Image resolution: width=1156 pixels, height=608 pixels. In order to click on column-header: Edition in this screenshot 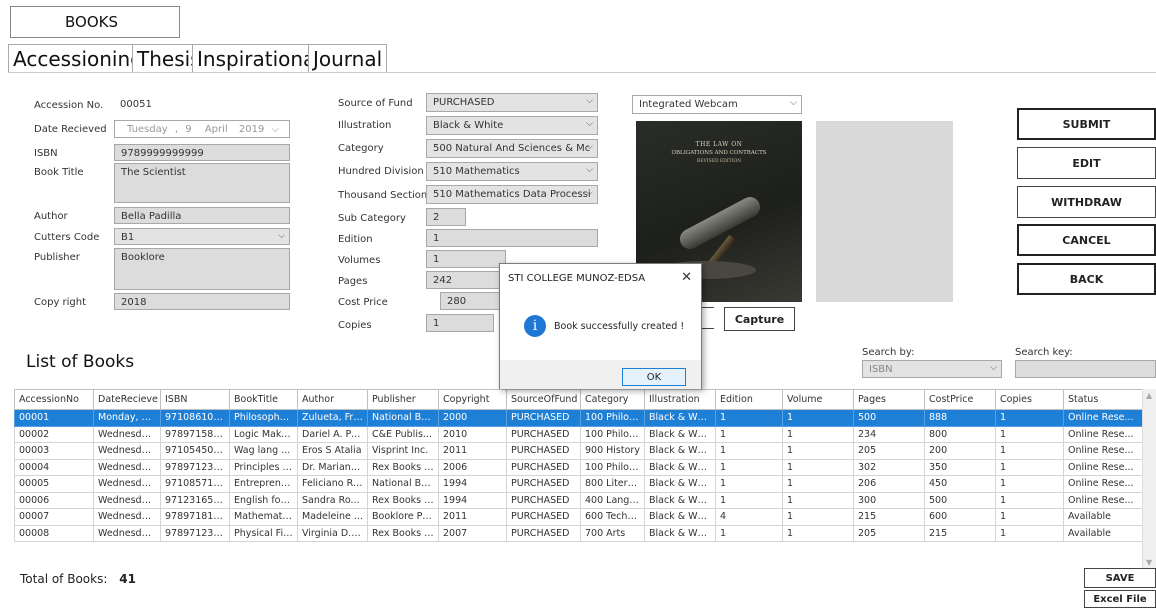, I will do `click(749, 399)`.